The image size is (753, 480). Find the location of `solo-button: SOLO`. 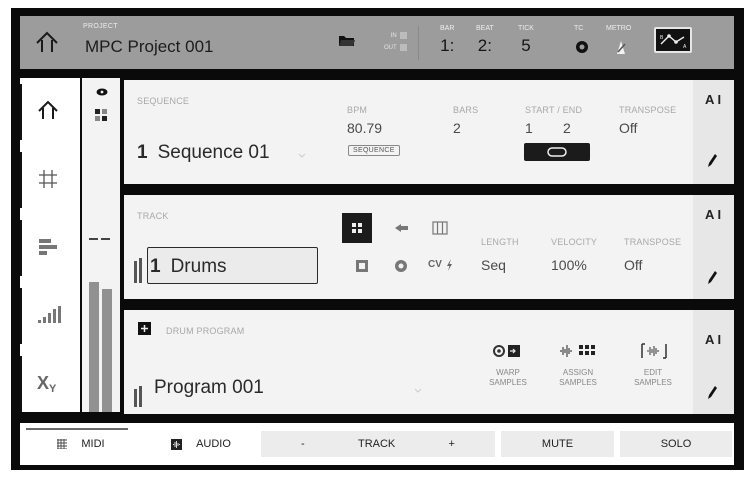

solo-button: SOLO is located at coordinates (676, 444).